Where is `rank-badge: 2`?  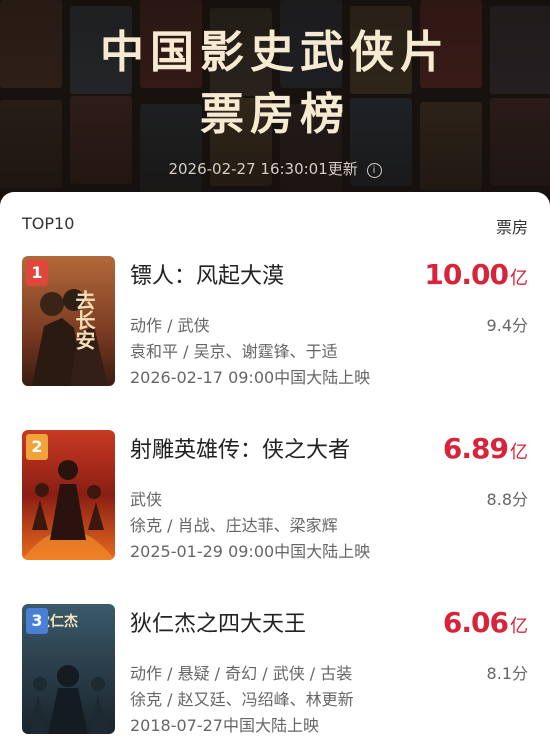
rank-badge: 2 is located at coordinates (37, 447).